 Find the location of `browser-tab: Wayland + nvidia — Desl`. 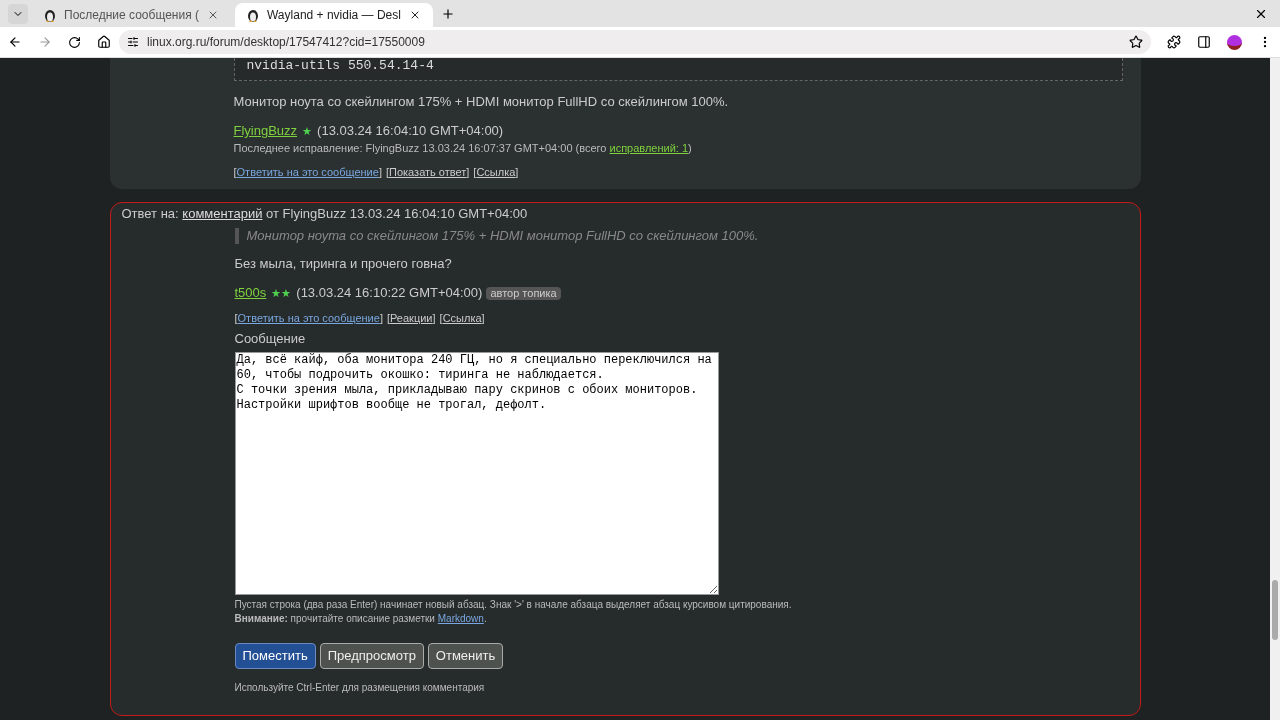

browser-tab: Wayland + nvidia — Desl is located at coordinates (334, 15).